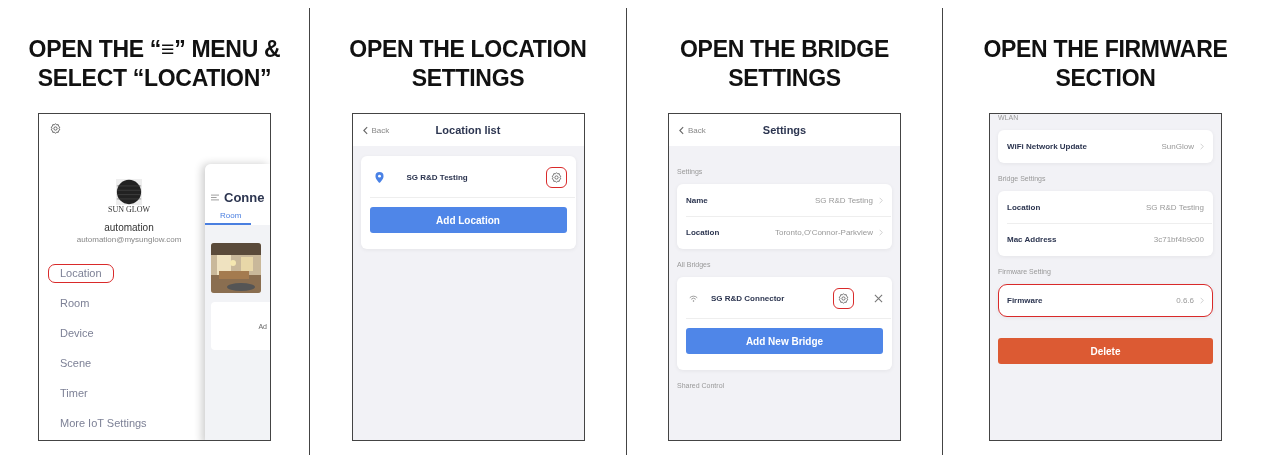 This screenshot has width=1268, height=469. What do you see at coordinates (129, 209) in the screenshot?
I see `logo-text: SUN GLOW` at bounding box center [129, 209].